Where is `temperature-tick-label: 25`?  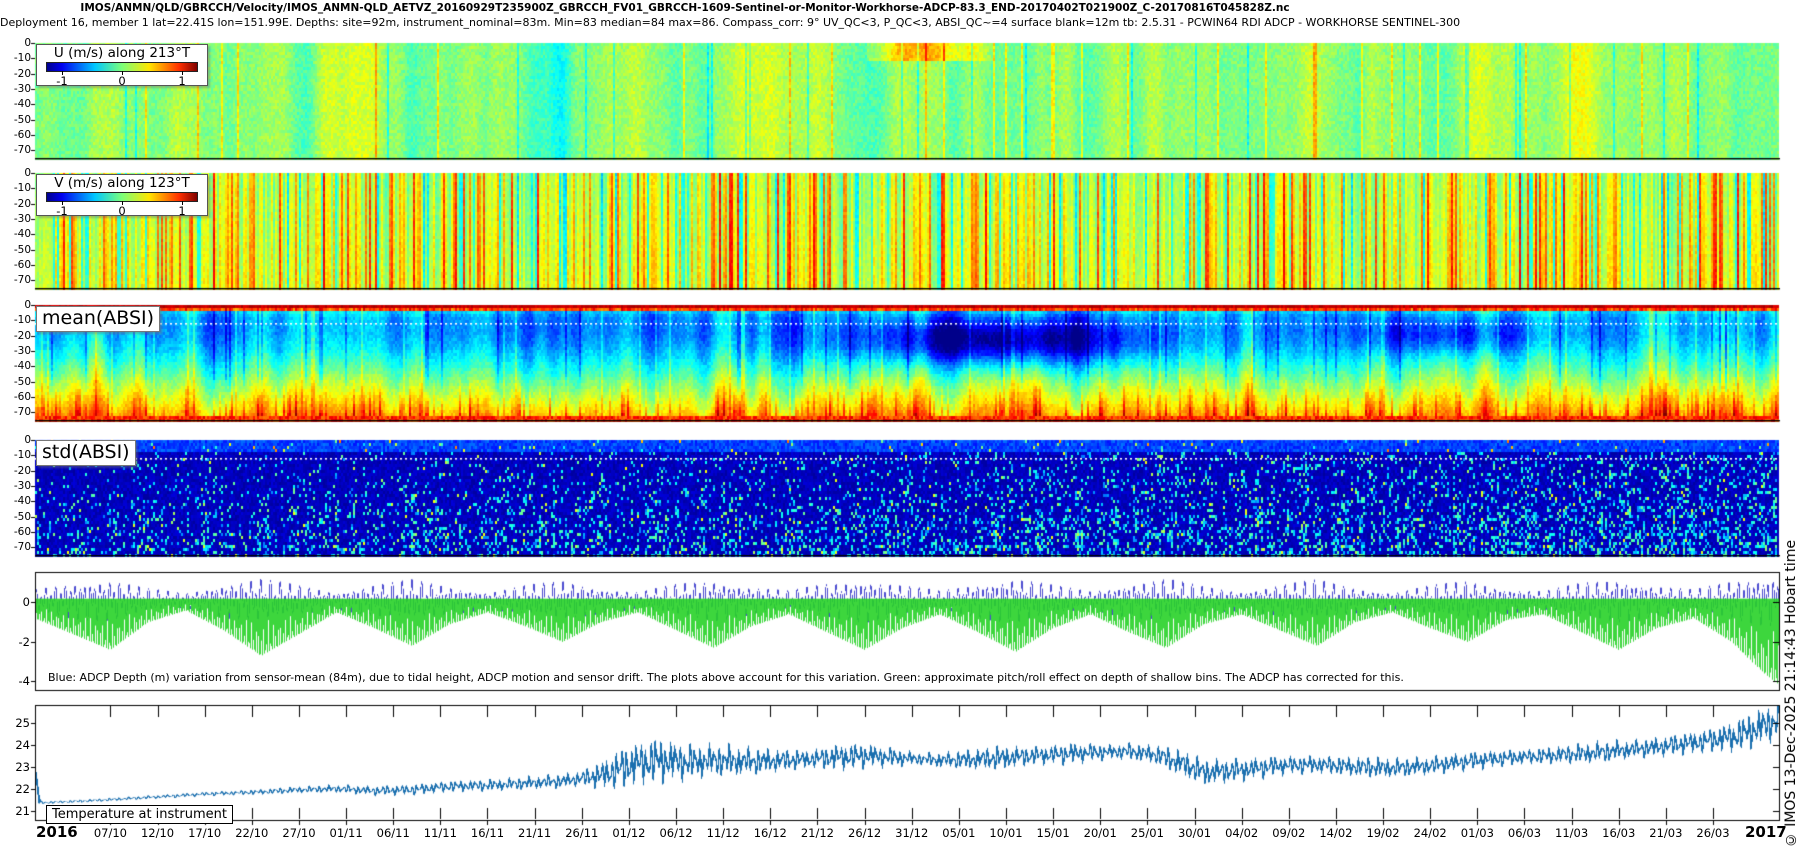 temperature-tick-label: 25 is located at coordinates (22, 723).